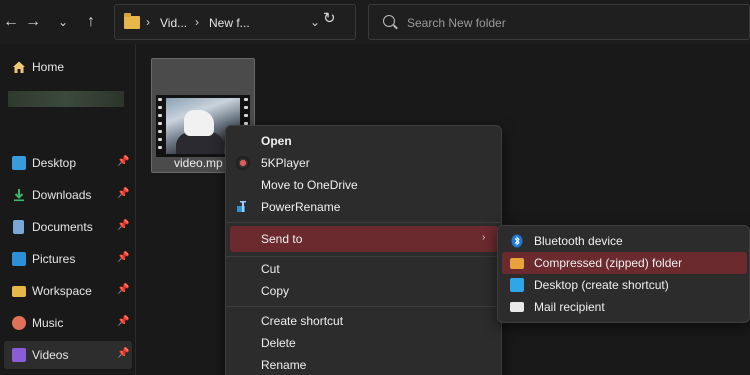 This screenshot has width=750, height=375. I want to click on sidebar-item-label: Workspace, so click(62, 291).